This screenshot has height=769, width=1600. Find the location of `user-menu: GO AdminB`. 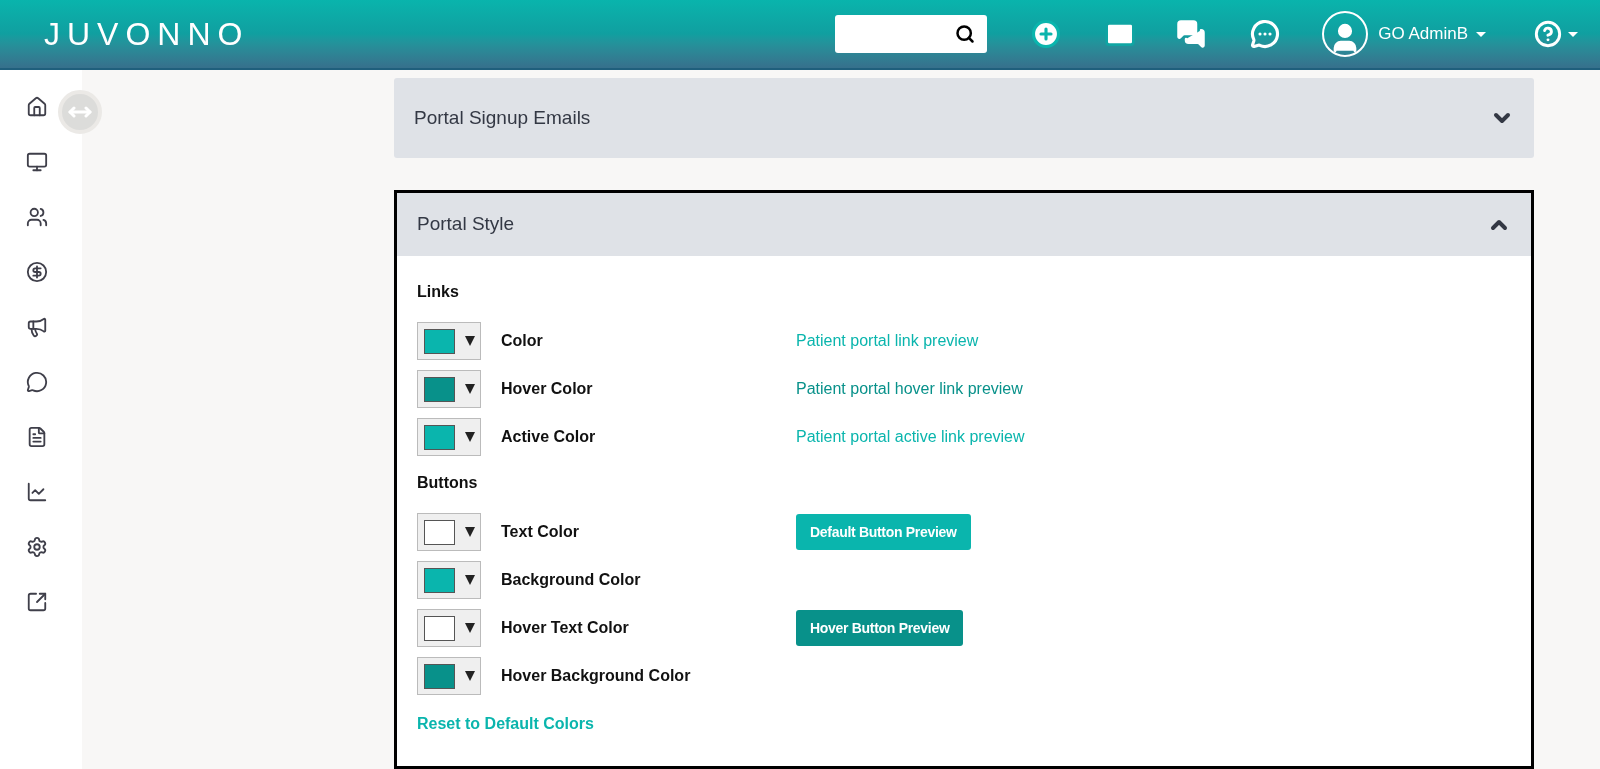

user-menu: GO AdminB is located at coordinates (1432, 34).